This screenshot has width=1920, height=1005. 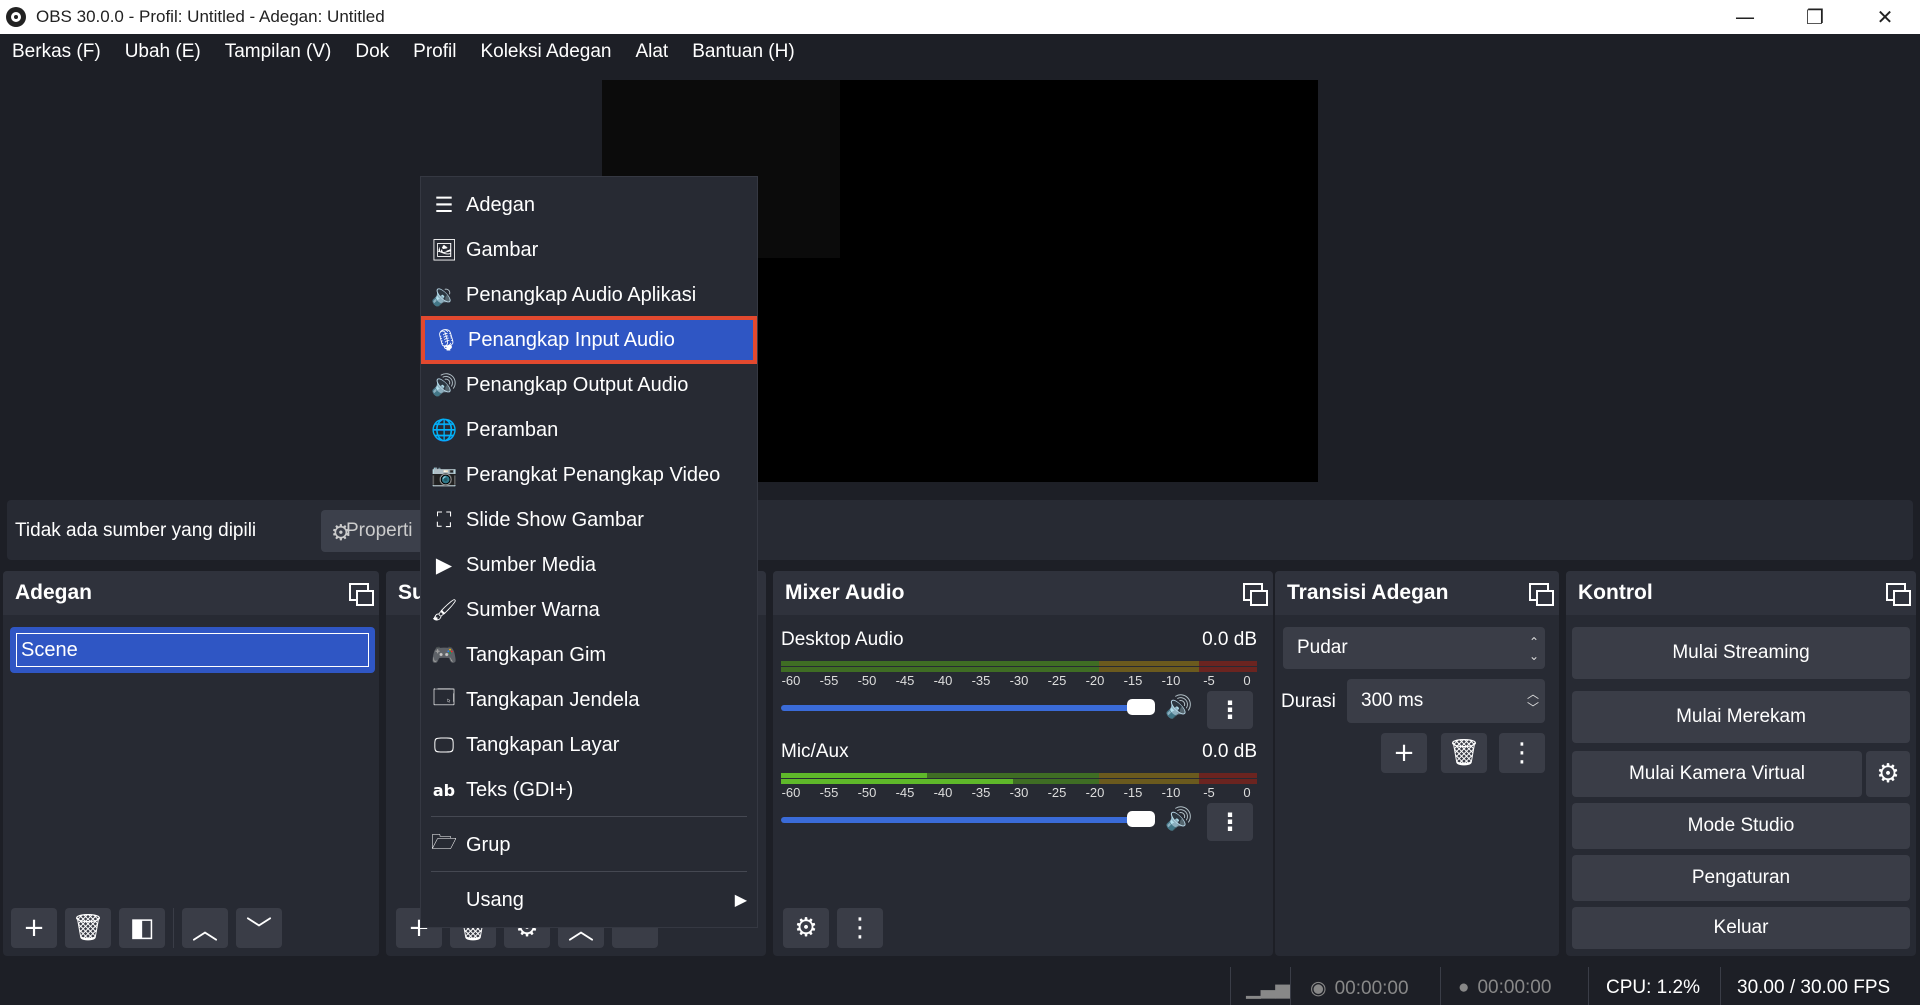 I want to click on kebab-icon: ⋮, so click(x=860, y=928).